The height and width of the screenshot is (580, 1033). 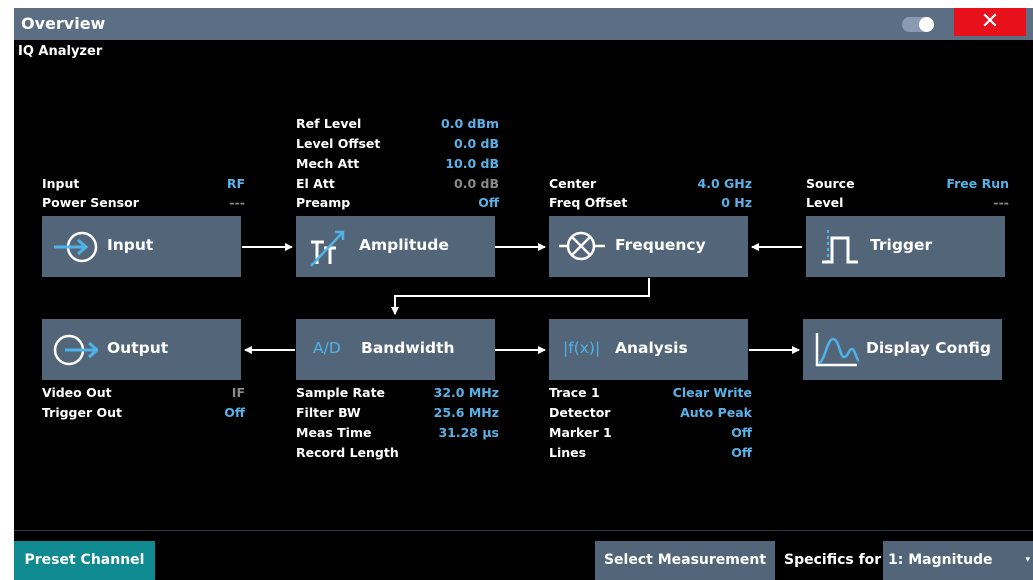 I want to click on preset-channel-button: Preset Channel, so click(x=84, y=560).